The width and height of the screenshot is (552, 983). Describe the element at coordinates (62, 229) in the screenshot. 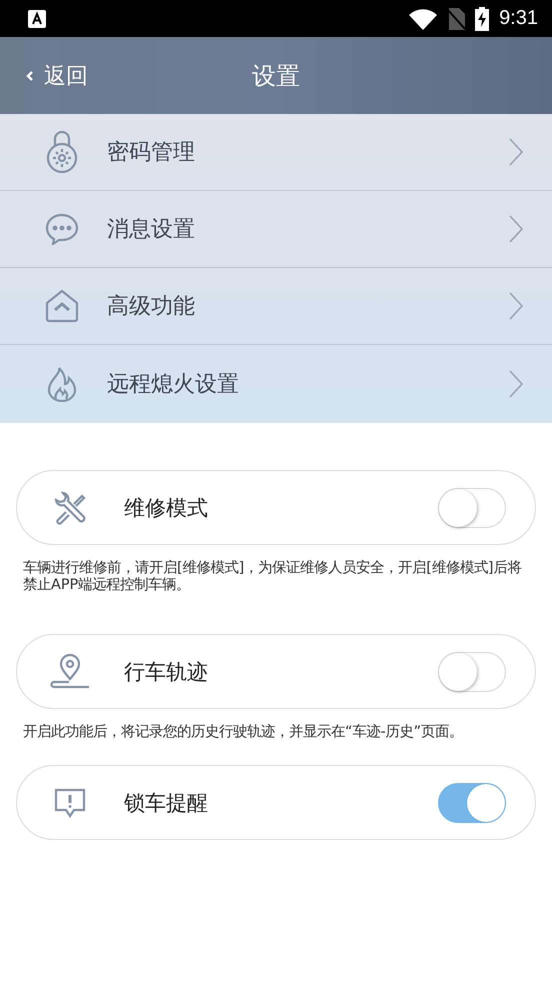

I see `speech-bubble-icon` at that location.